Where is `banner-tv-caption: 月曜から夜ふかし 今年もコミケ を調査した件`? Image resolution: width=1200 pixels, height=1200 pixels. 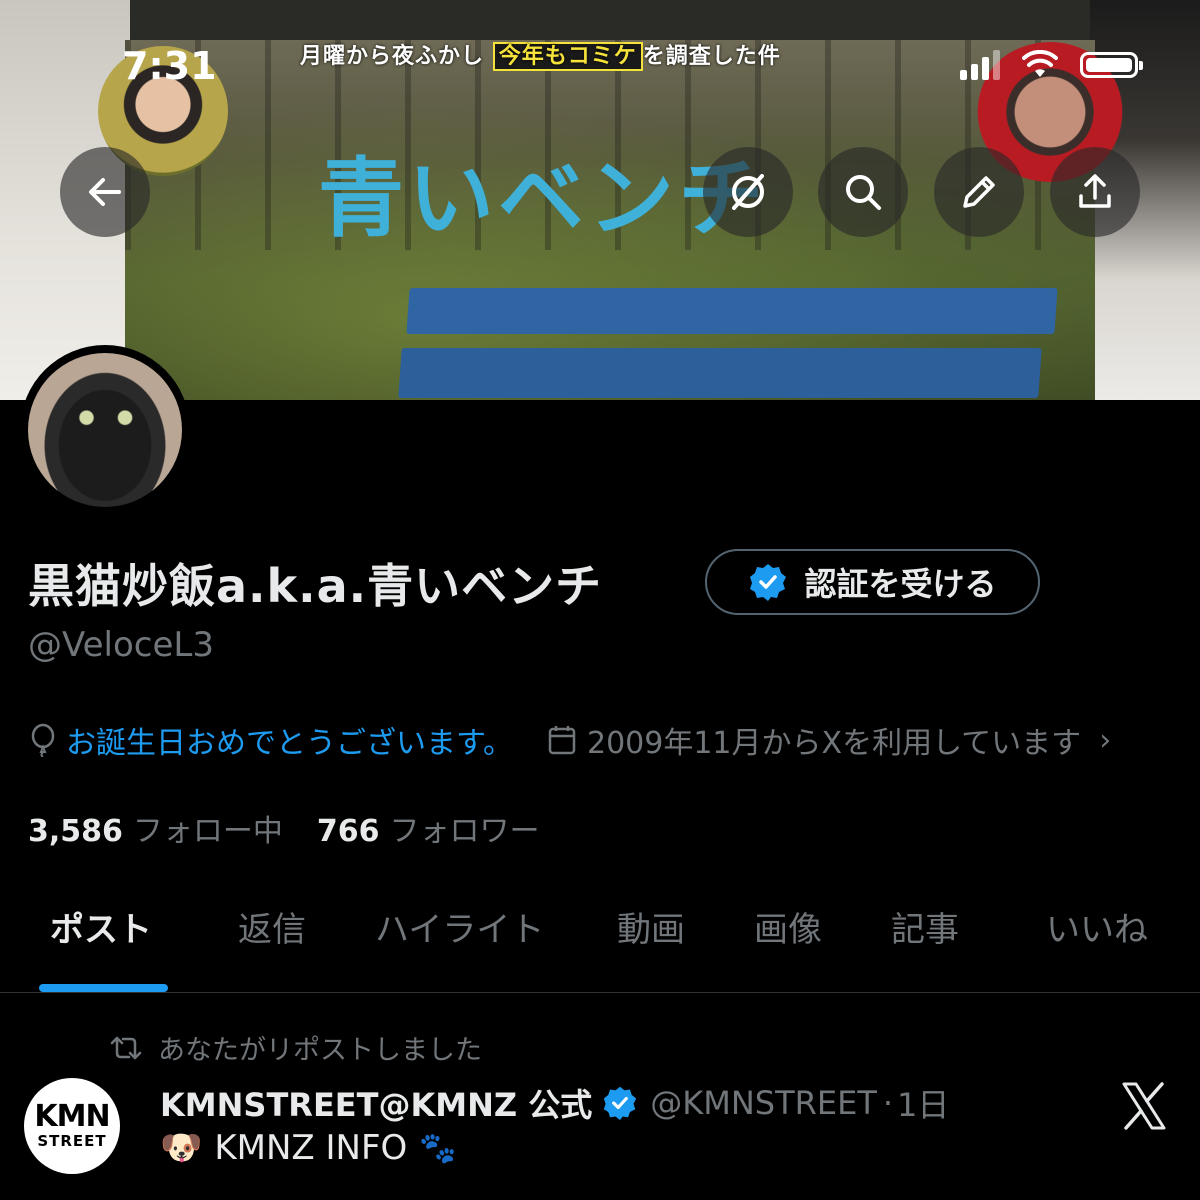 banner-tv-caption: 月曜から夜ふかし 今年もコミケ を調査した件 is located at coordinates (540, 54).